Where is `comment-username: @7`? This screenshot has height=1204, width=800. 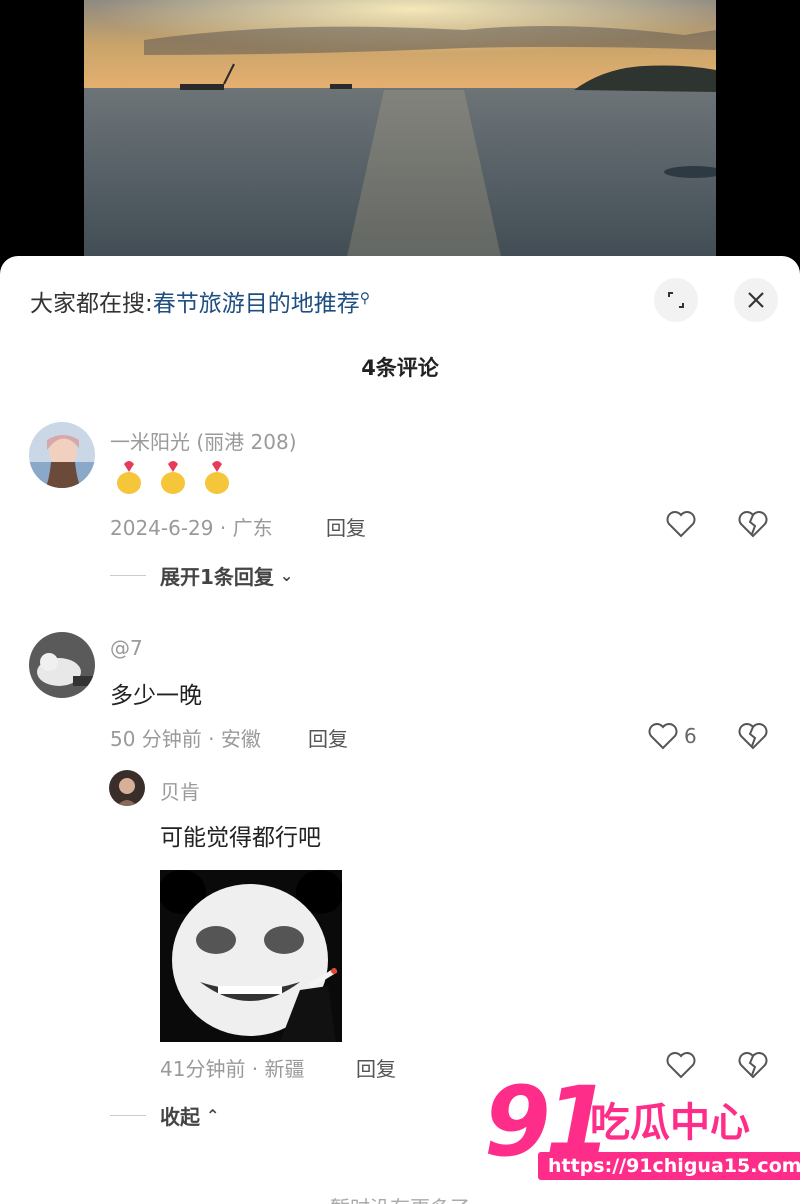
comment-username: @7 is located at coordinates (126, 648).